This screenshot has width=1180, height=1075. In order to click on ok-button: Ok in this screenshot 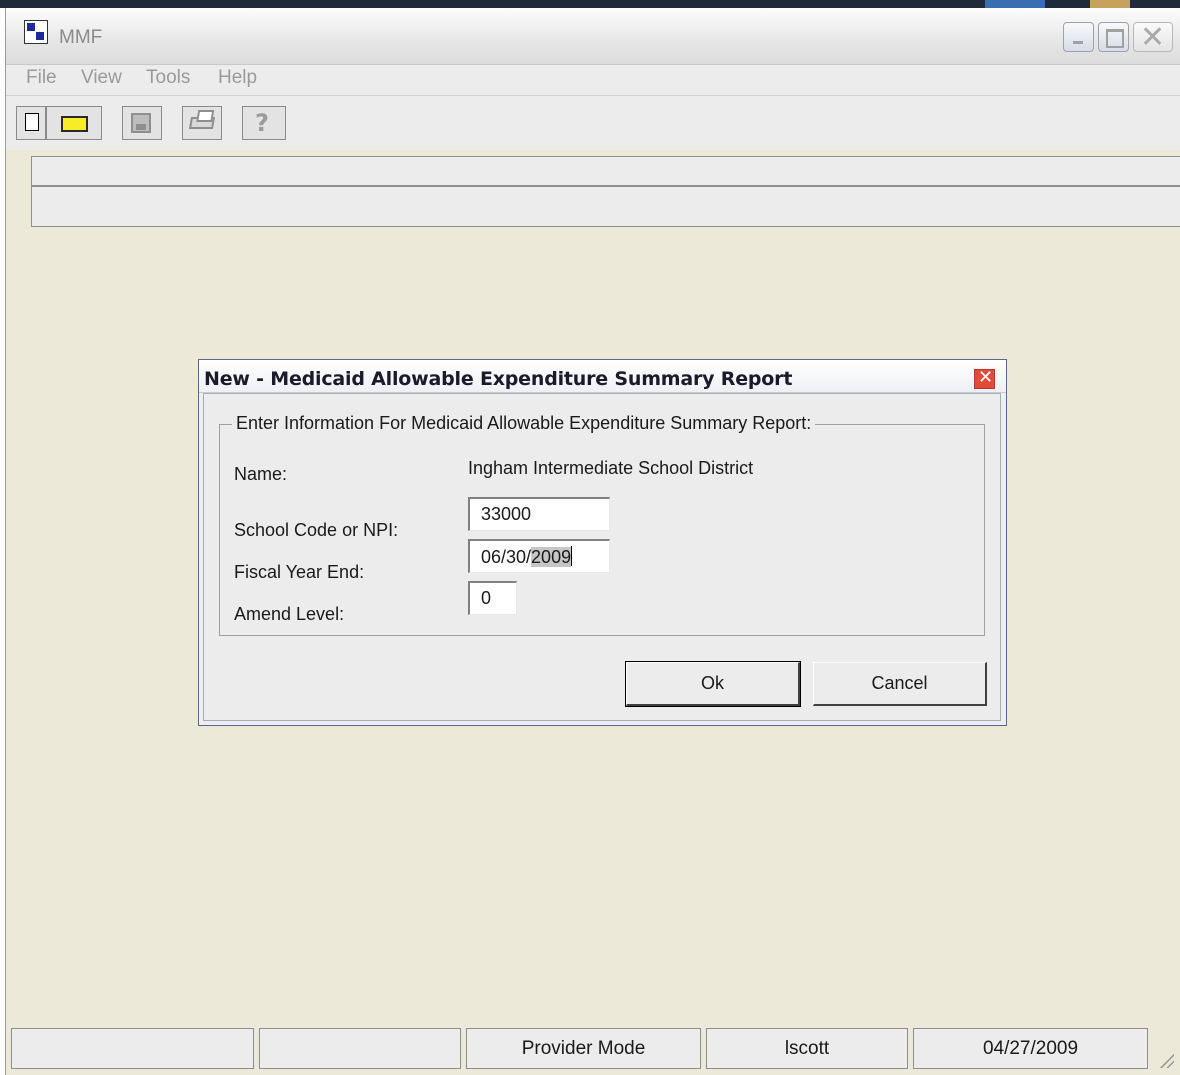, I will do `click(713, 684)`.